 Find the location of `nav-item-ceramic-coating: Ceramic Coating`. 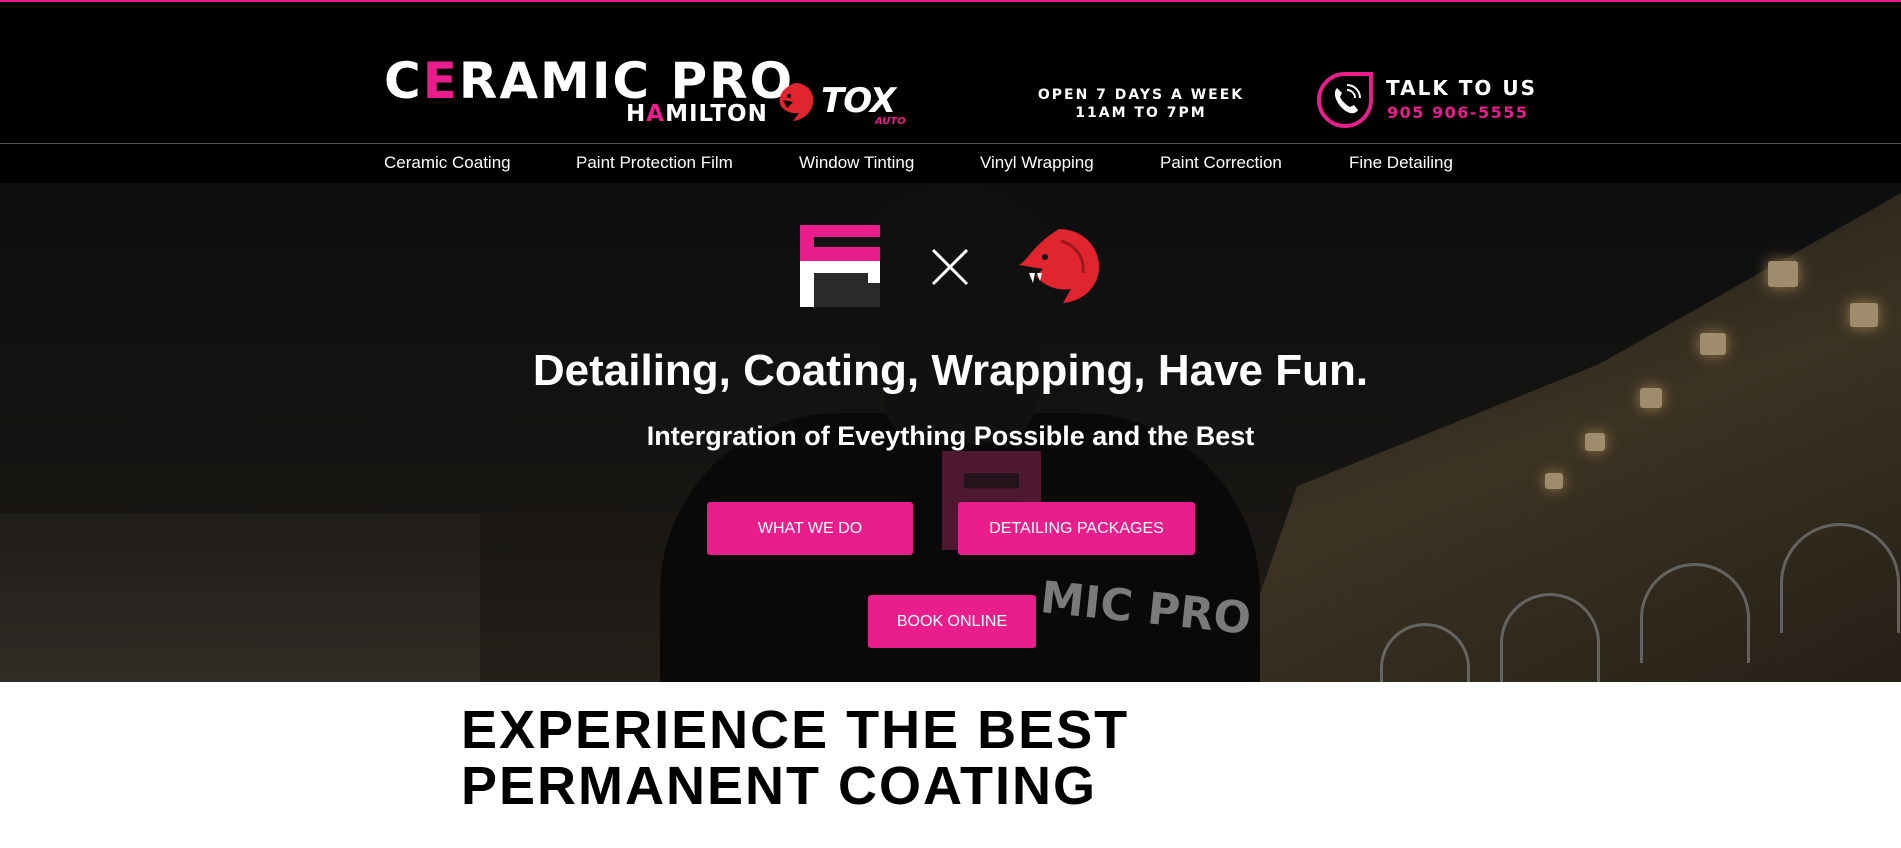

nav-item-ceramic-coating: Ceramic Coating is located at coordinates (447, 163).